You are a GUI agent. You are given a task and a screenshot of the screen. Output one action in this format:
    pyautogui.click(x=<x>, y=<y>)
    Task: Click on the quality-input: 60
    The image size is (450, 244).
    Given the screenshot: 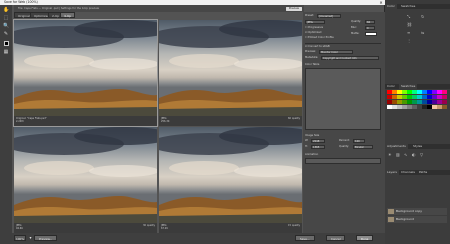 What is the action you would take?
    pyautogui.click(x=370, y=22)
    